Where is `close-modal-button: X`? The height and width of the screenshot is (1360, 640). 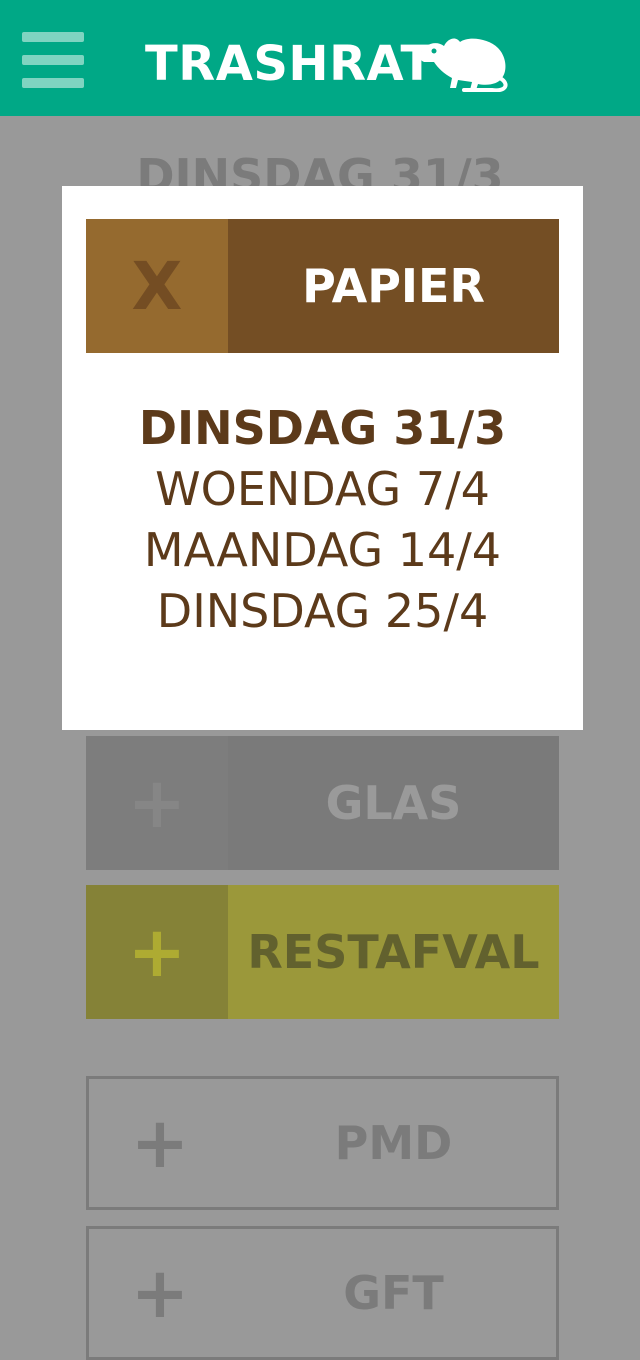
close-modal-button: X is located at coordinates (157, 286).